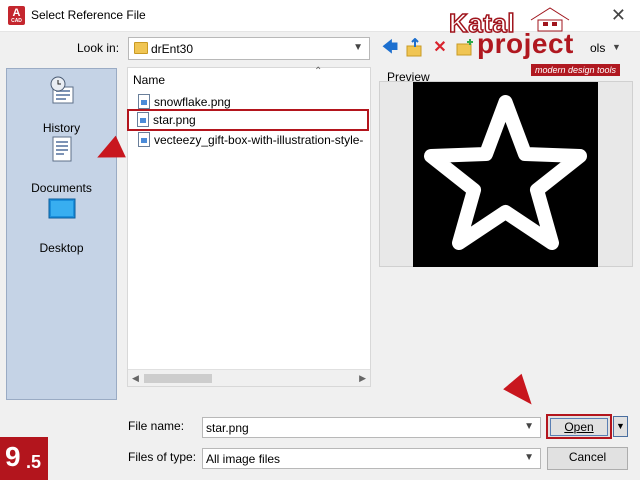 This screenshot has height=480, width=640. Describe the element at coordinates (192, 102) in the screenshot. I see `file-item-name: snowflake.png` at that location.